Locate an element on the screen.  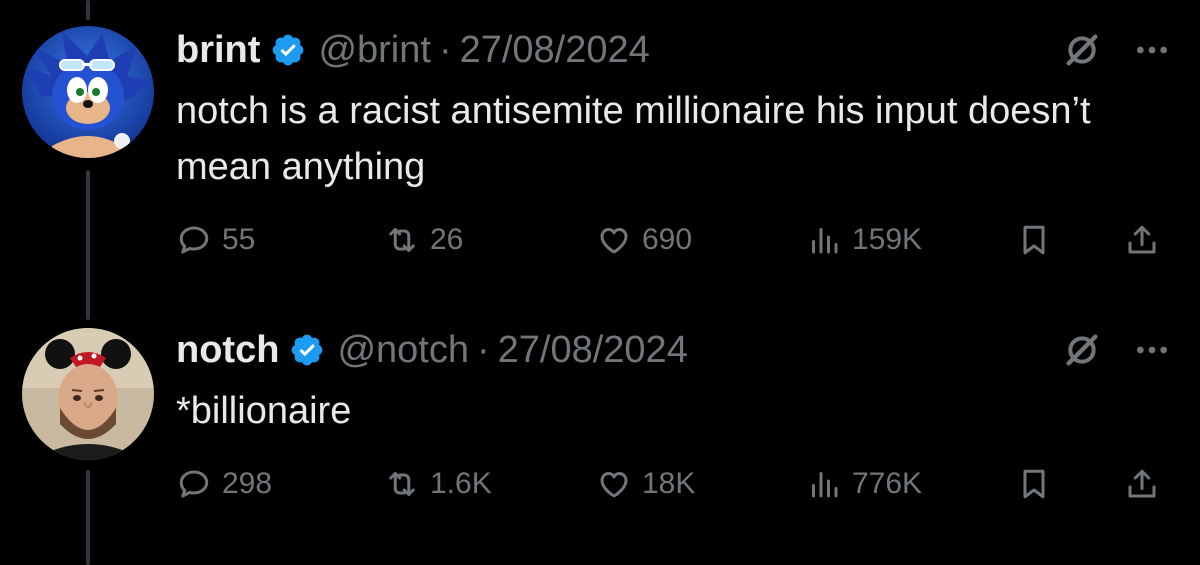
like-count: 690 is located at coordinates (667, 239).